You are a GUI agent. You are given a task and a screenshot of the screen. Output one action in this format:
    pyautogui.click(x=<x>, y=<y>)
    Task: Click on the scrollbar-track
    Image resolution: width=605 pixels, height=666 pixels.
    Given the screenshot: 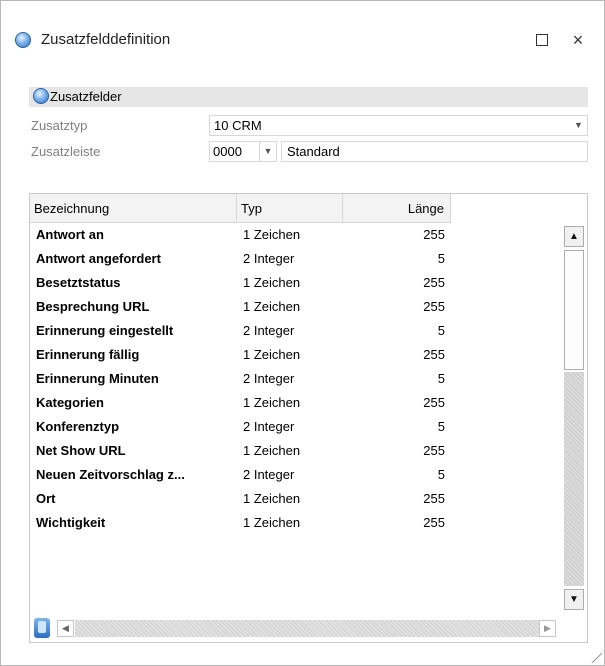 What is the action you would take?
    pyautogui.click(x=574, y=479)
    